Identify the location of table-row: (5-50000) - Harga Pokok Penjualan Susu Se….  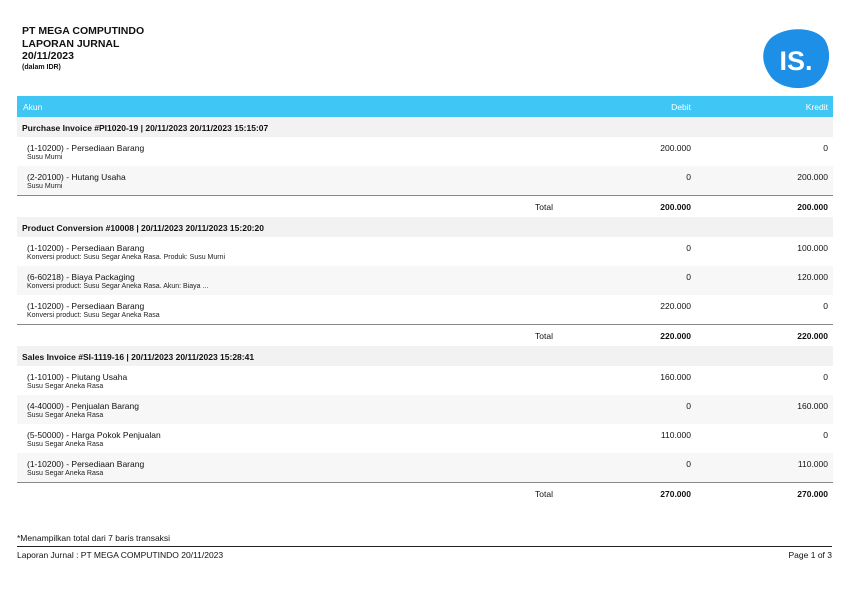
(425, 438).